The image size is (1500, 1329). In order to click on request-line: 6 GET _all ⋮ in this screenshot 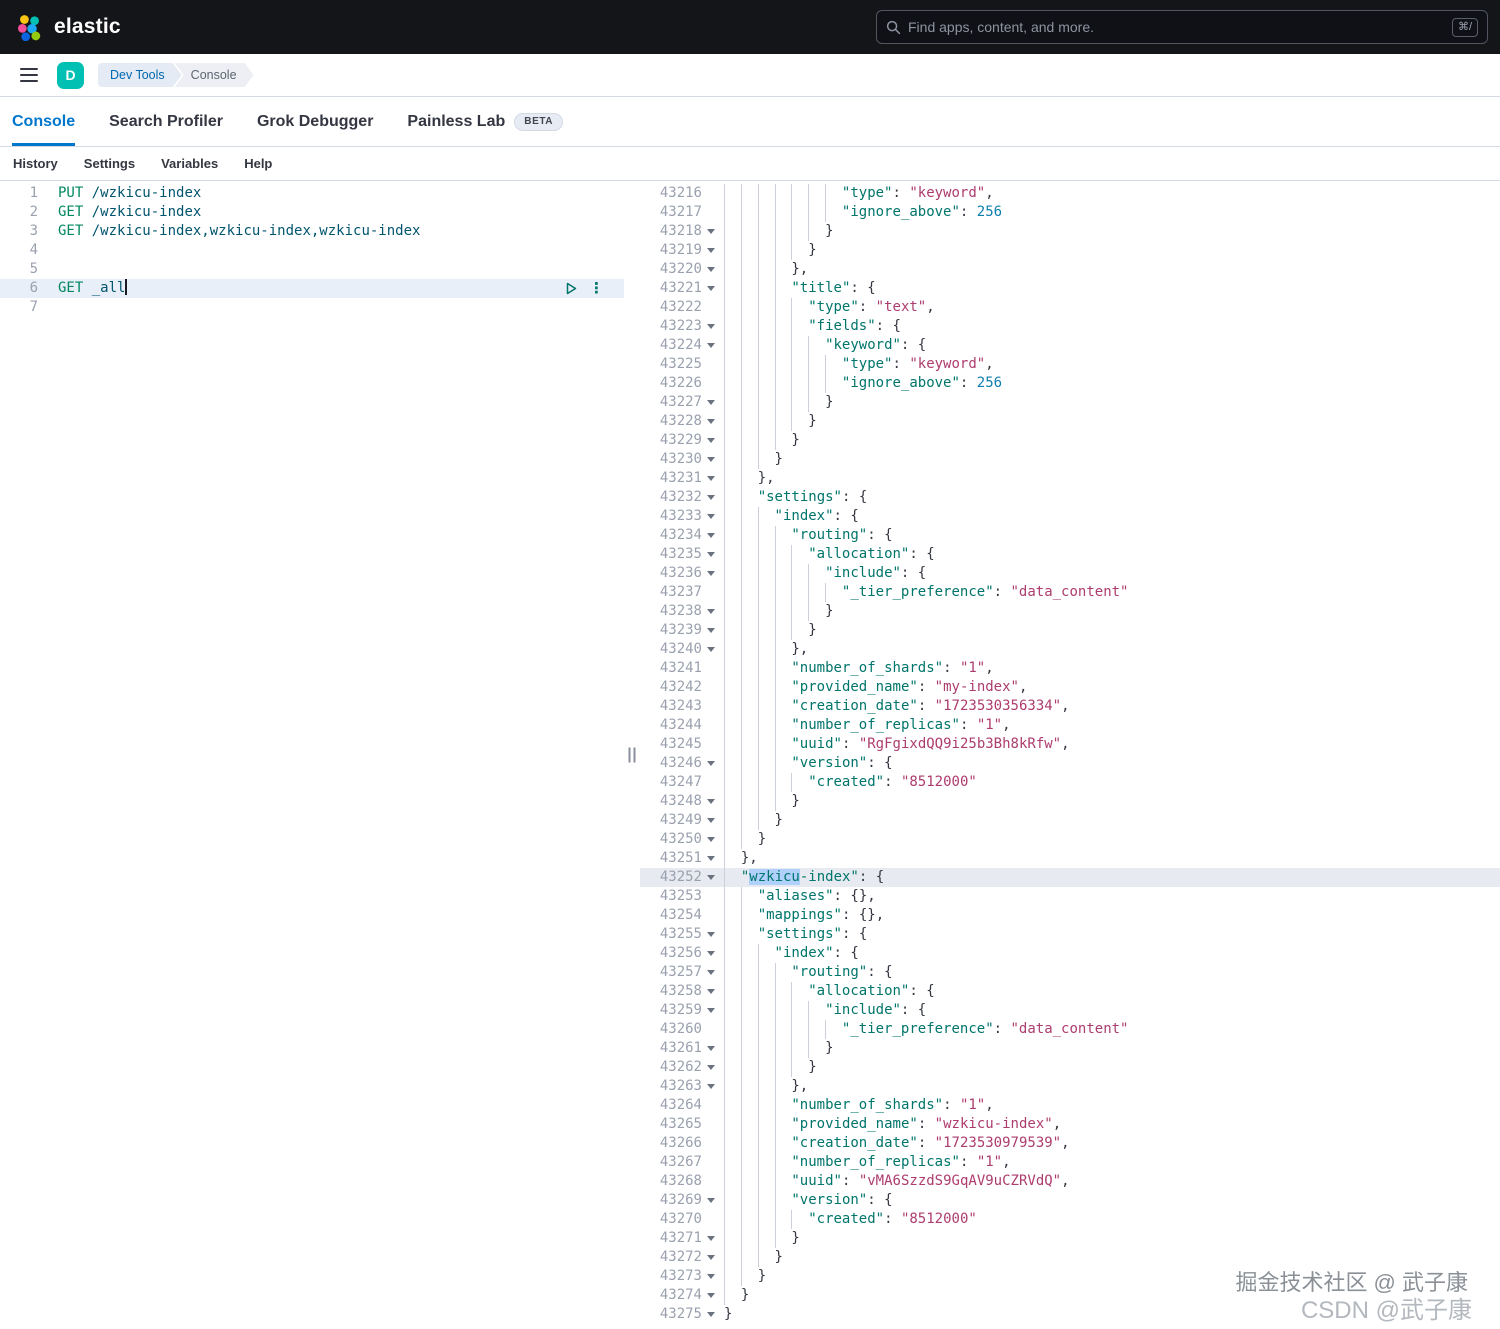, I will do `click(312, 288)`.